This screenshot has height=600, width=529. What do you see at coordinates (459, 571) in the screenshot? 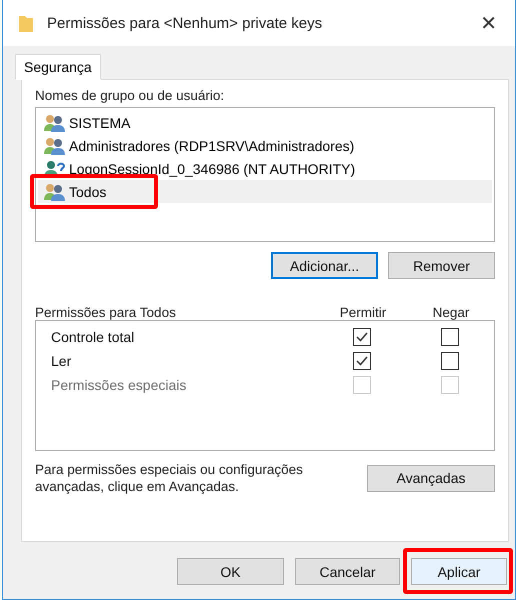
I see `dialog-button: Aplicar` at bounding box center [459, 571].